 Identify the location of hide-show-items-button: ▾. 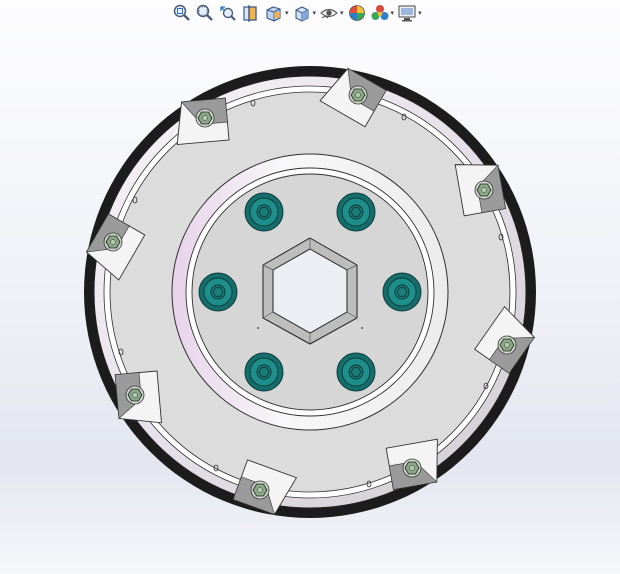
(331, 13).